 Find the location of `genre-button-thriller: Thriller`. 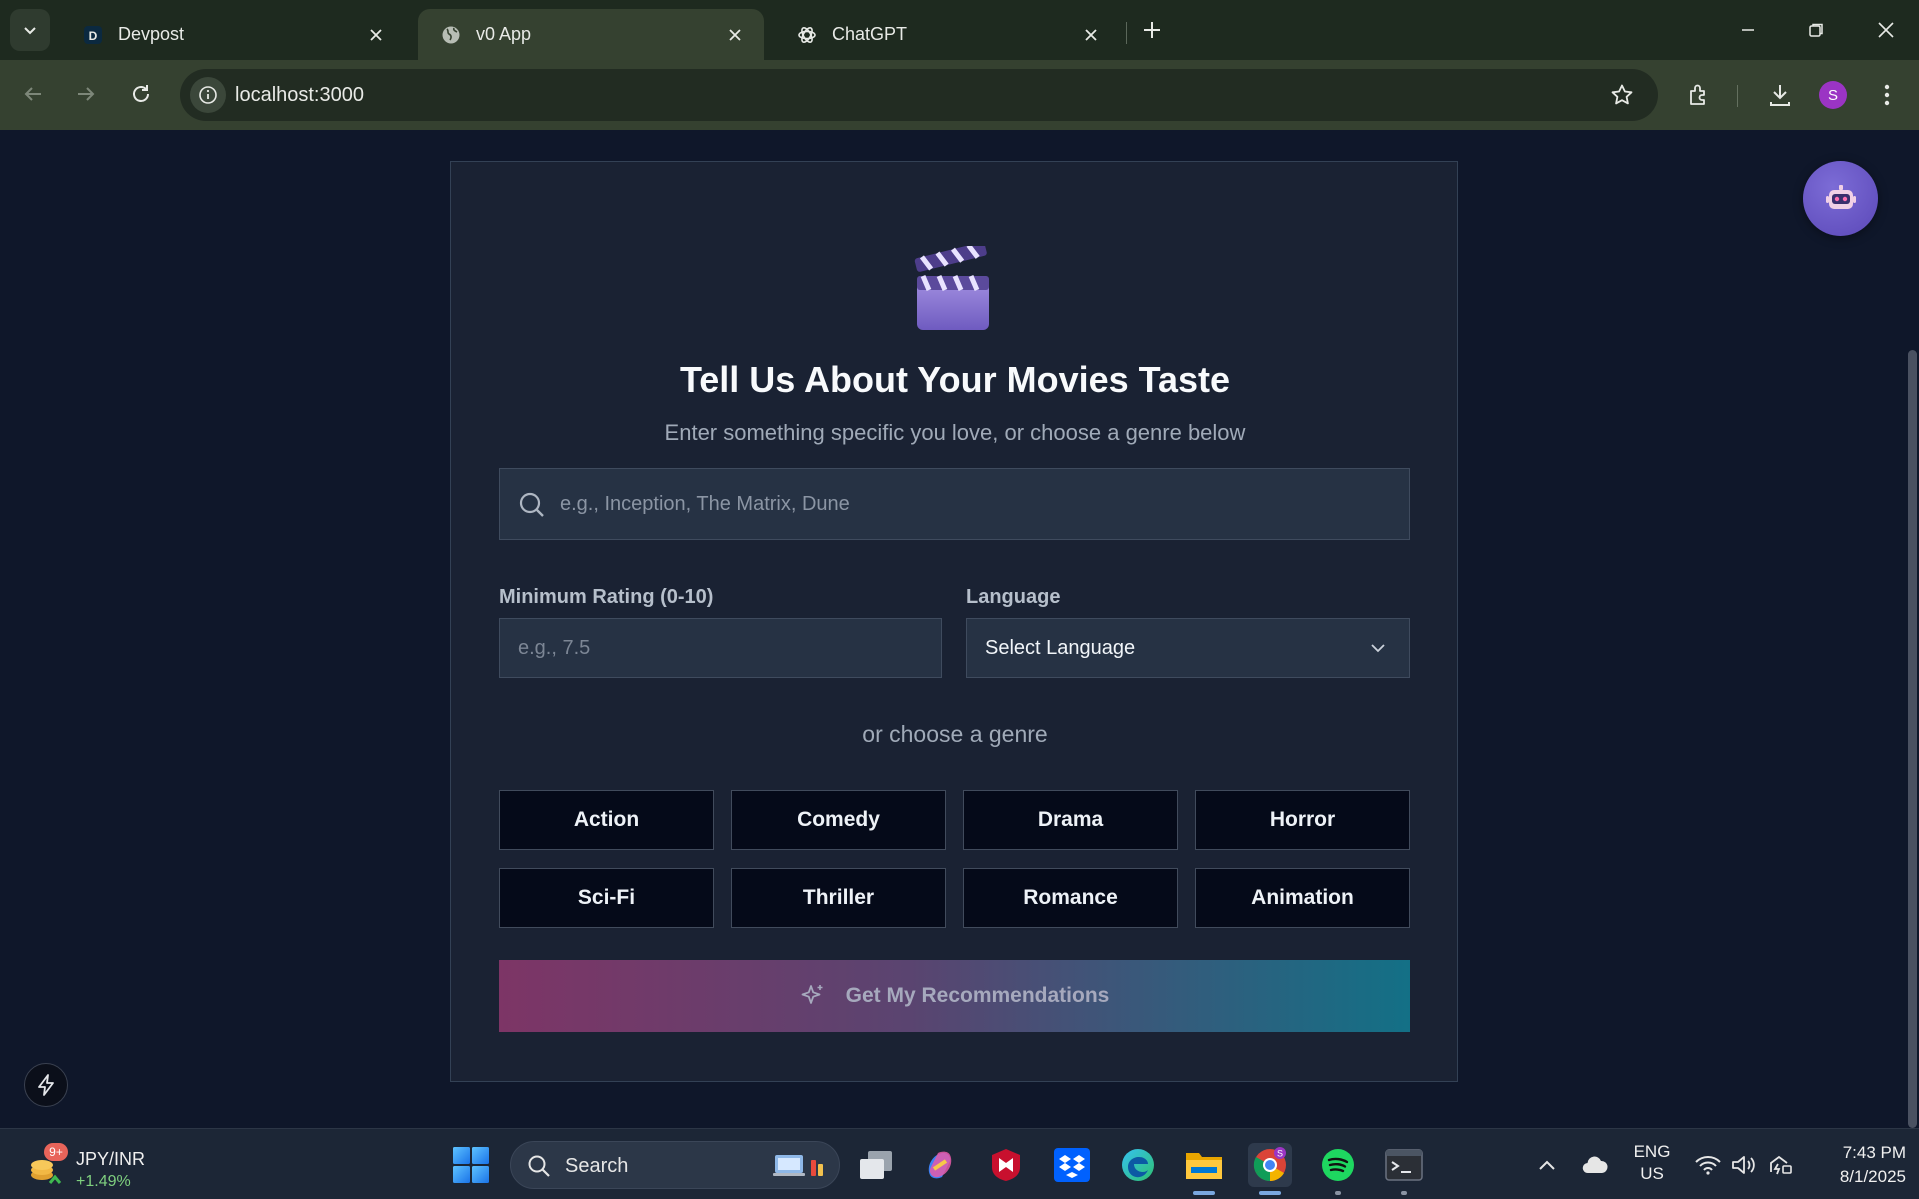

genre-button-thriller: Thriller is located at coordinates (838, 898).